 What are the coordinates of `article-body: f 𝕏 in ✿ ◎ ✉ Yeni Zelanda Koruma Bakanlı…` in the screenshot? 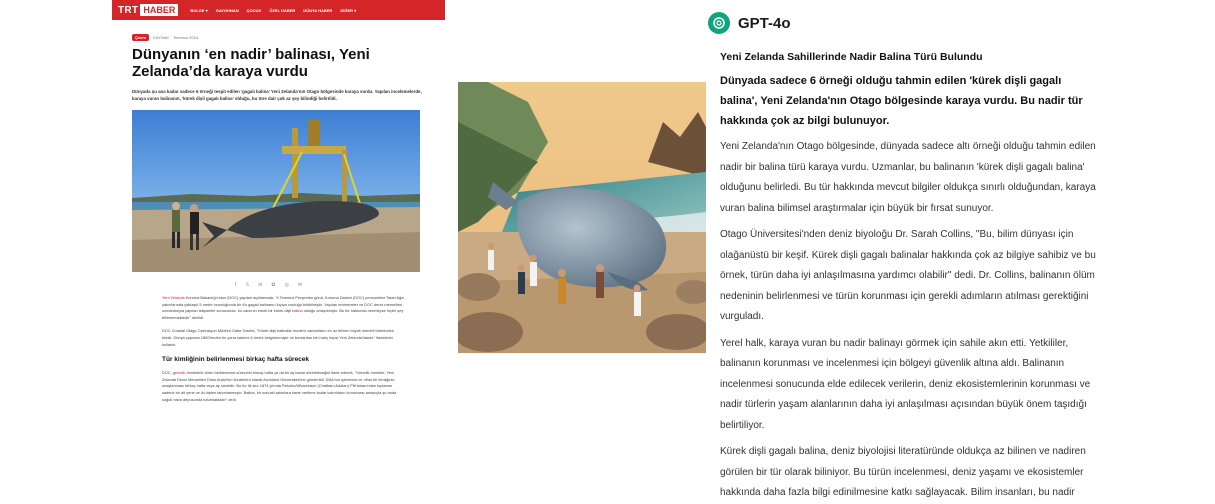 It's located at (278, 342).